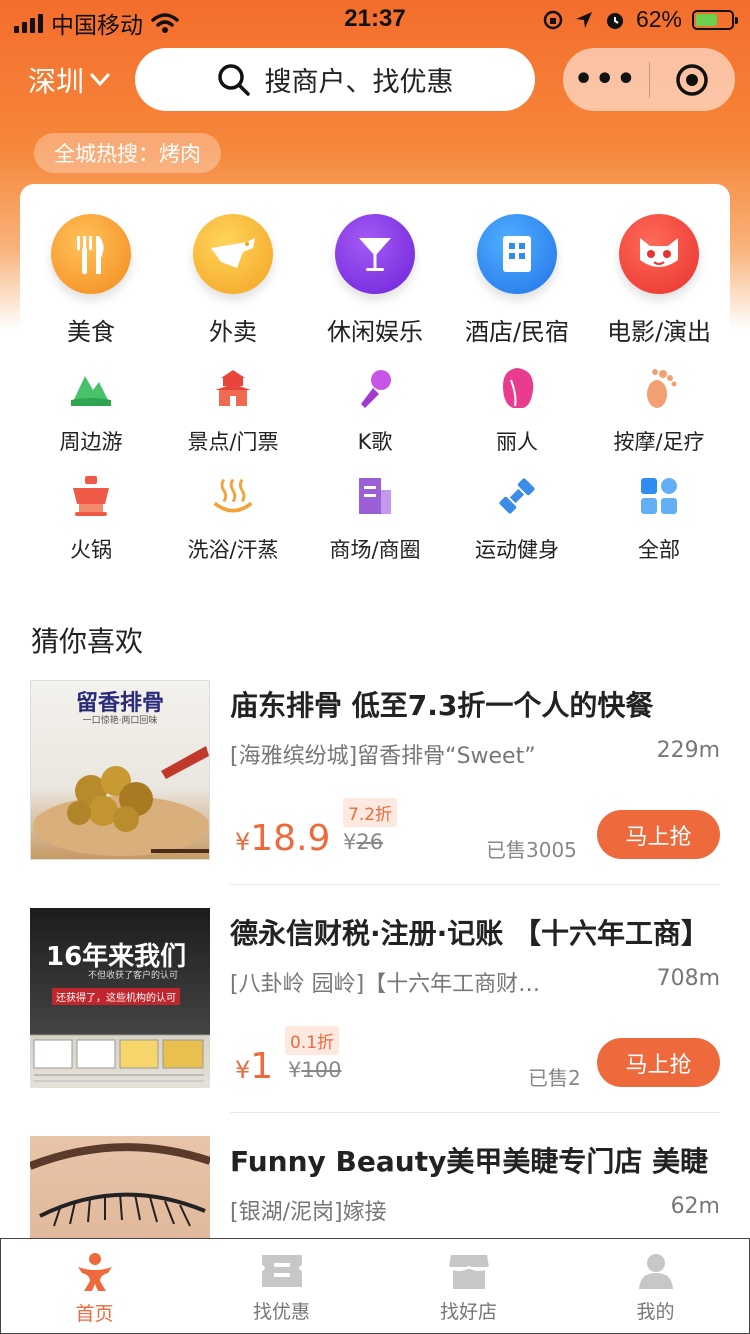 This screenshot has width=750, height=1334. Describe the element at coordinates (94, 1314) in the screenshot. I see `tab-label: 首页` at that location.